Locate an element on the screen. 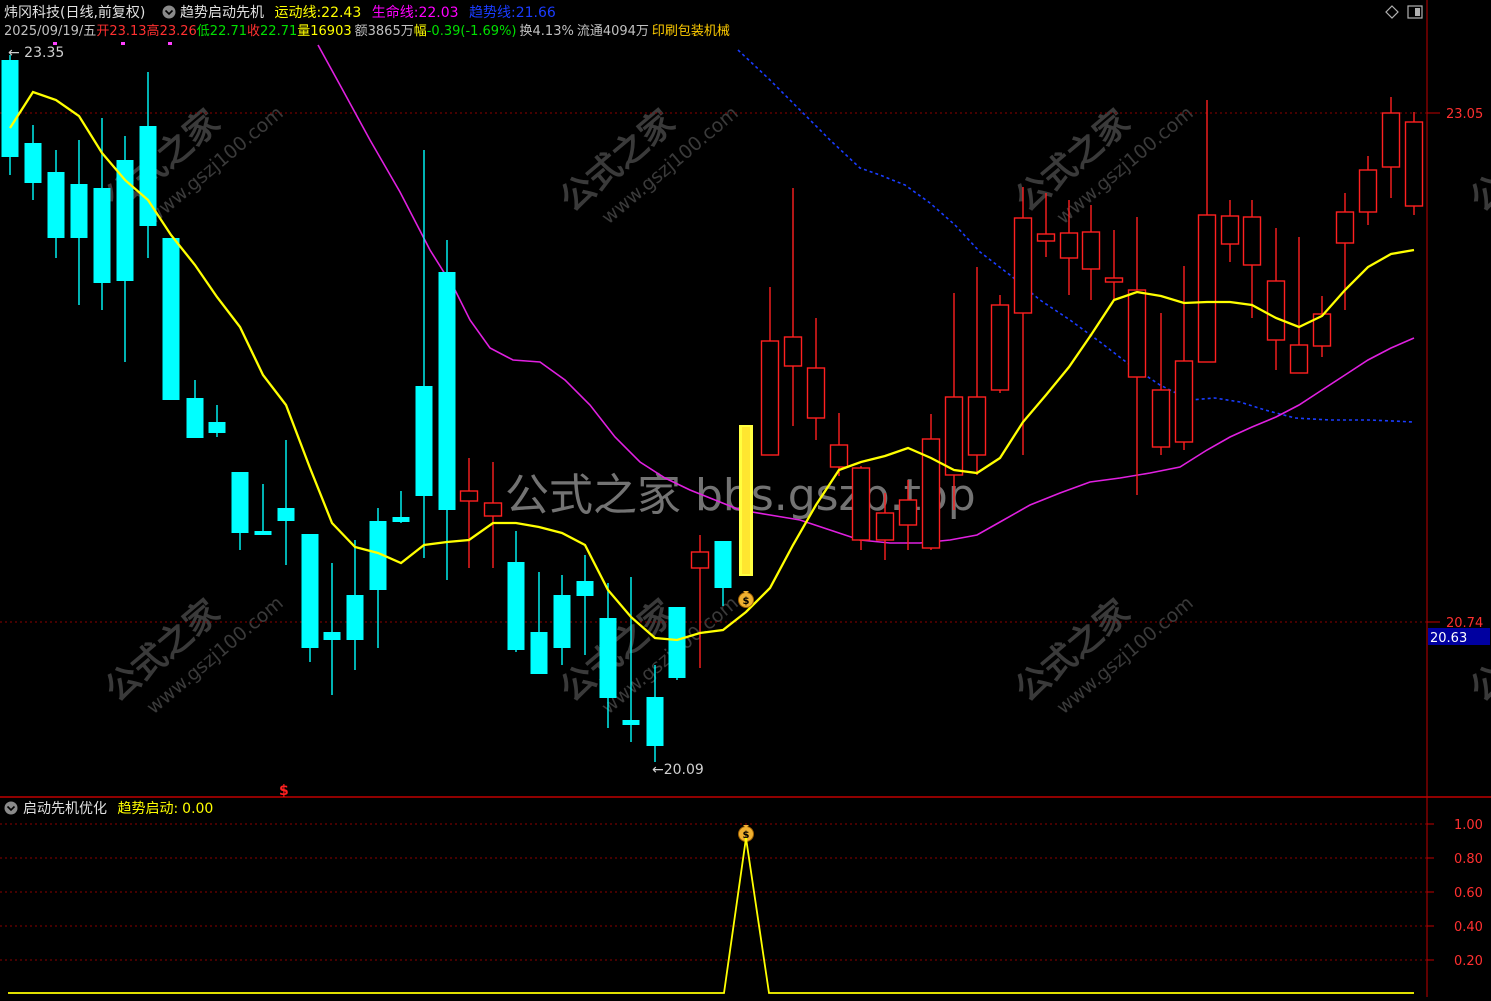 The width and height of the screenshot is (1491, 1001). life-line-value: 22.03 is located at coordinates (438, 13).